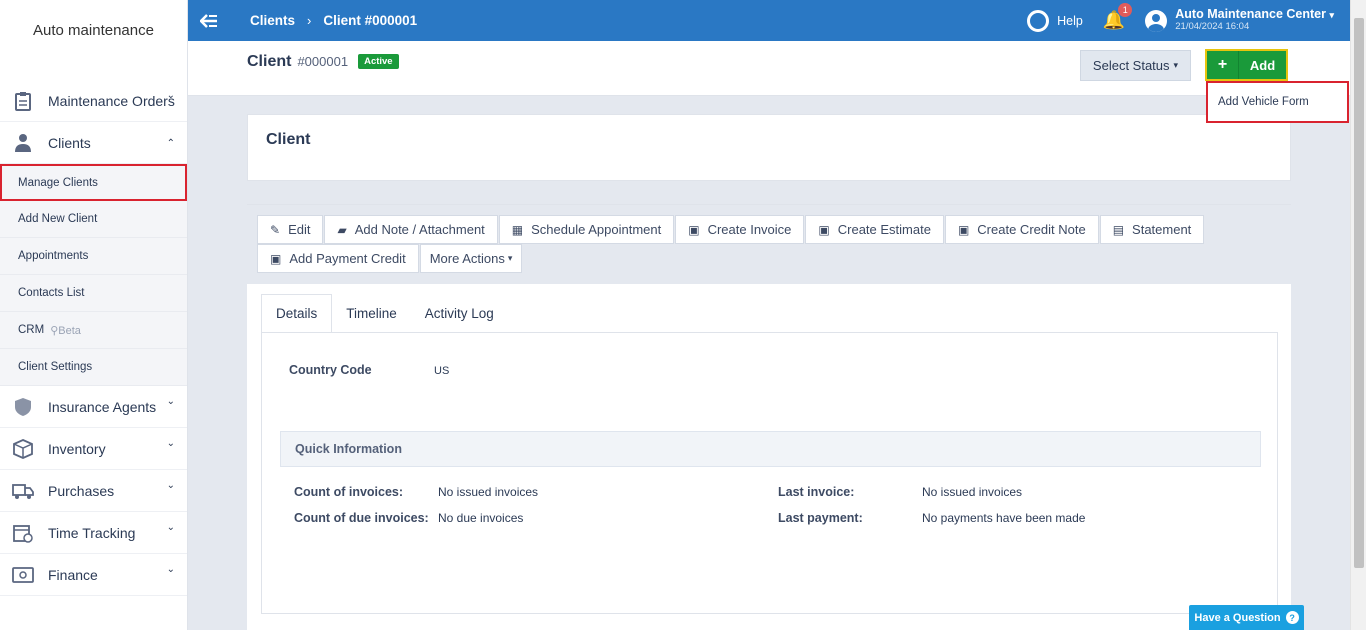 This screenshot has width=1366, height=630. What do you see at coordinates (481, 518) in the screenshot?
I see `count-due-invoices-value: No due invoices` at bounding box center [481, 518].